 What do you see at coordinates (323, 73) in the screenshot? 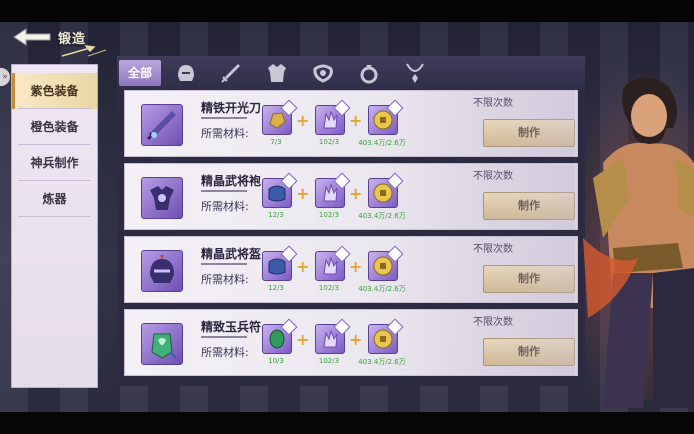
I see `belt-icon` at bounding box center [323, 73].